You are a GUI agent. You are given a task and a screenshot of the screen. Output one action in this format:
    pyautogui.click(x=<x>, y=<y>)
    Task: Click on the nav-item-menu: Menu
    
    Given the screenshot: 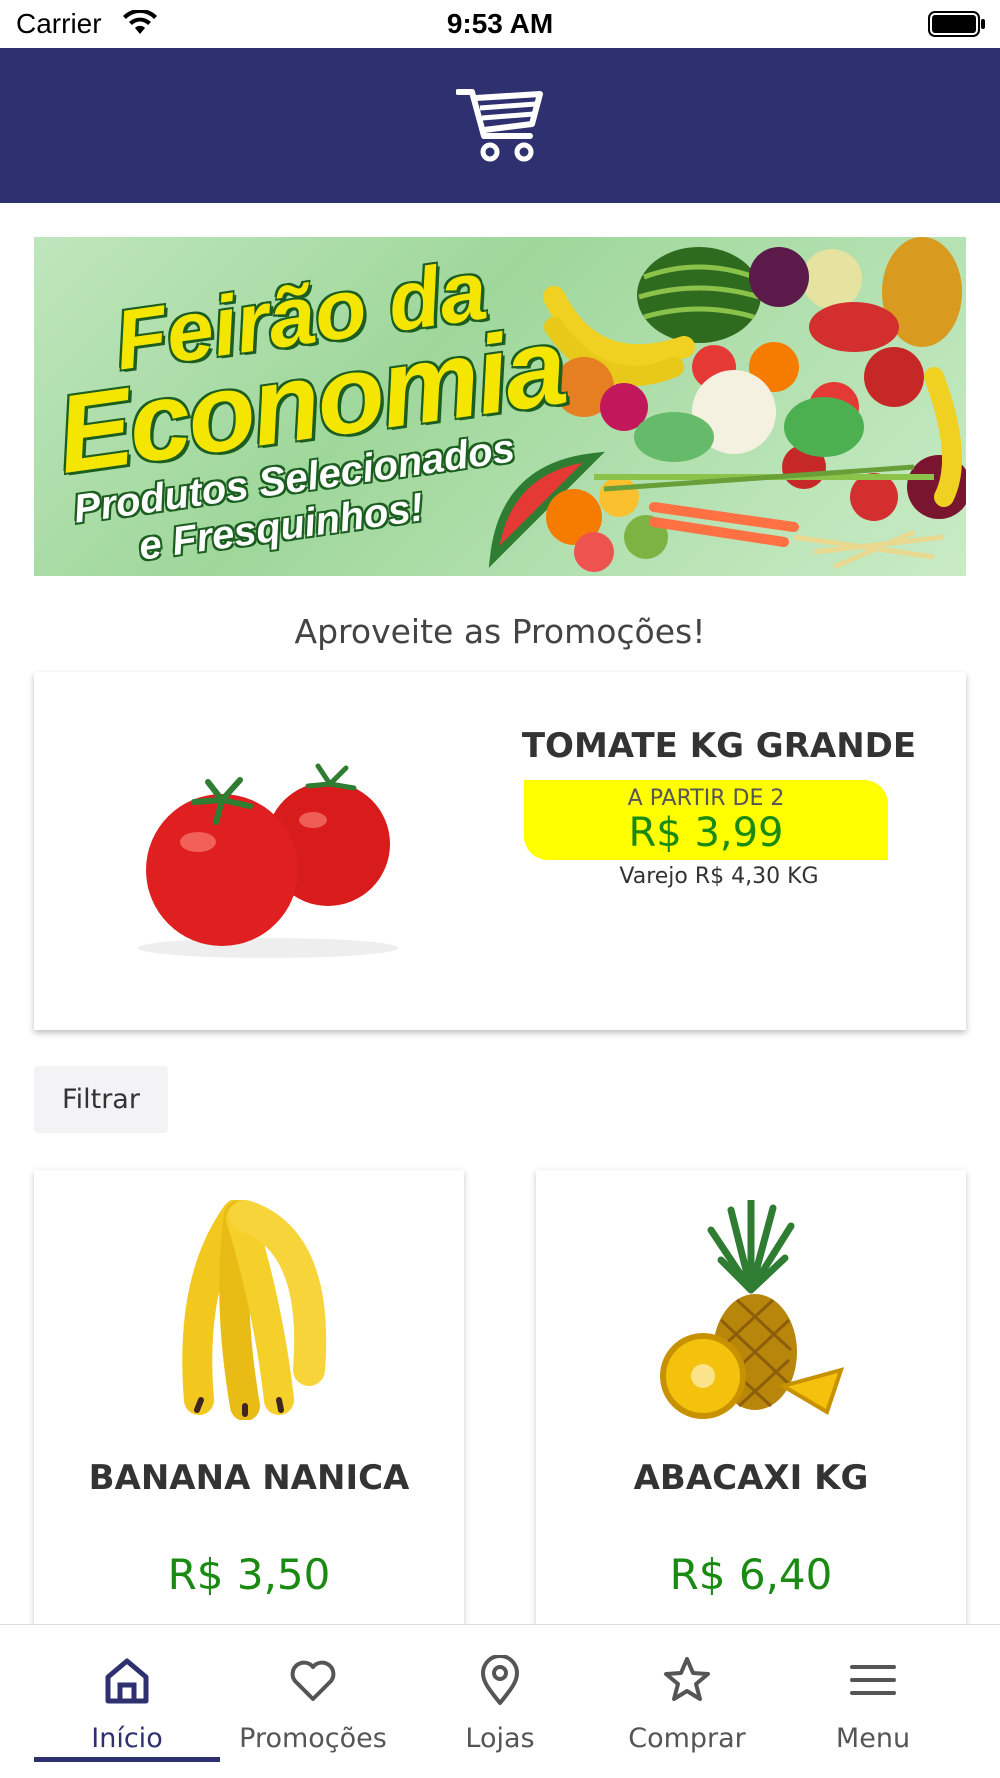 What is the action you would take?
    pyautogui.click(x=873, y=1690)
    